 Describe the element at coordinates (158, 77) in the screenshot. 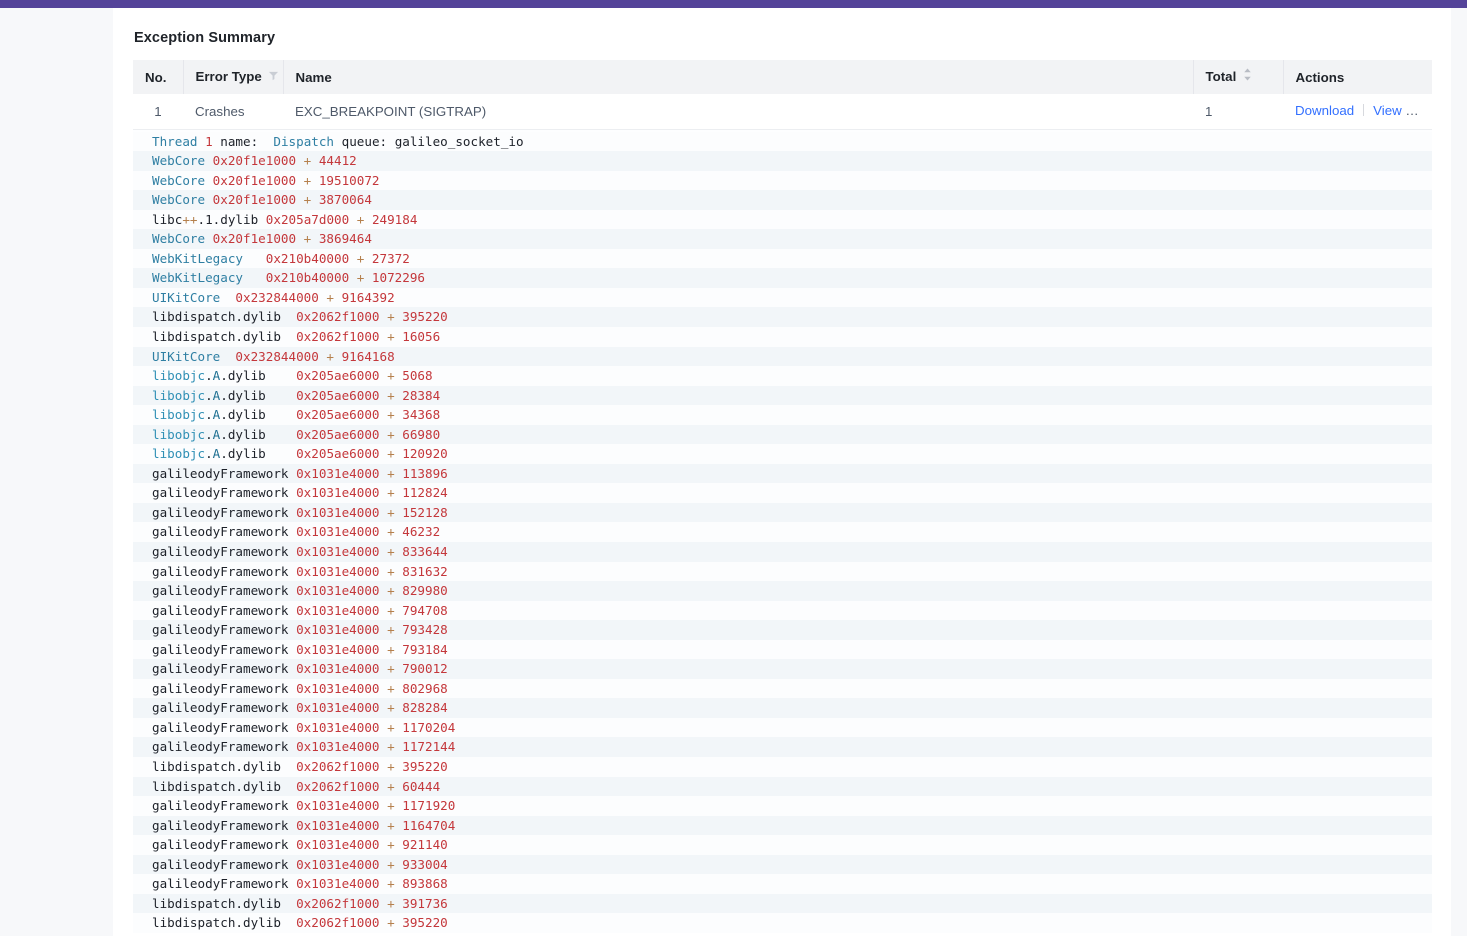

I see `column-header-no: No.` at that location.